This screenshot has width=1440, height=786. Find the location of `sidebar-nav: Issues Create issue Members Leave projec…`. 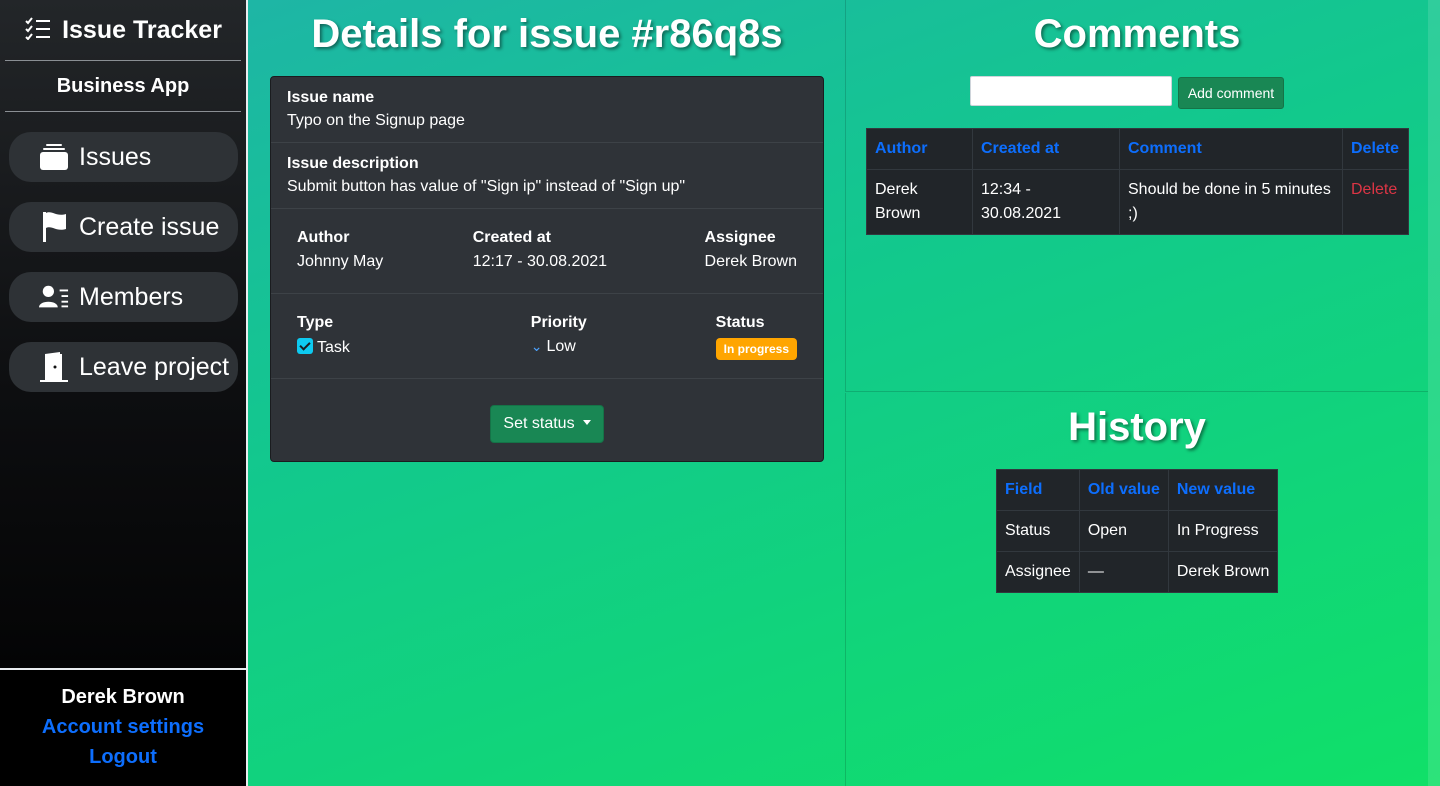

sidebar-nav: Issues Create issue Members Leave projec… is located at coordinates (123, 252).